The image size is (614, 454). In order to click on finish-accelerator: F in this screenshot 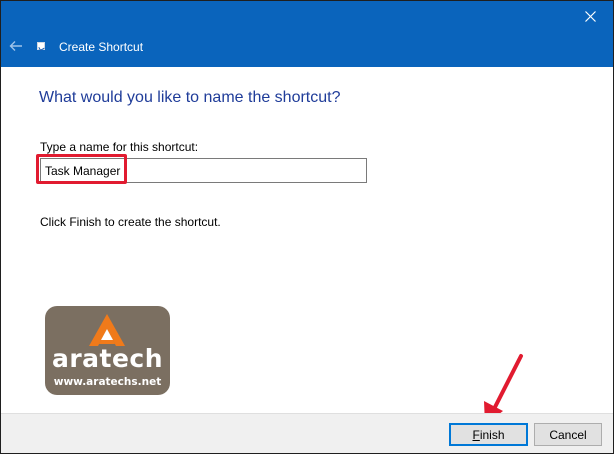, I will do `click(476, 434)`.